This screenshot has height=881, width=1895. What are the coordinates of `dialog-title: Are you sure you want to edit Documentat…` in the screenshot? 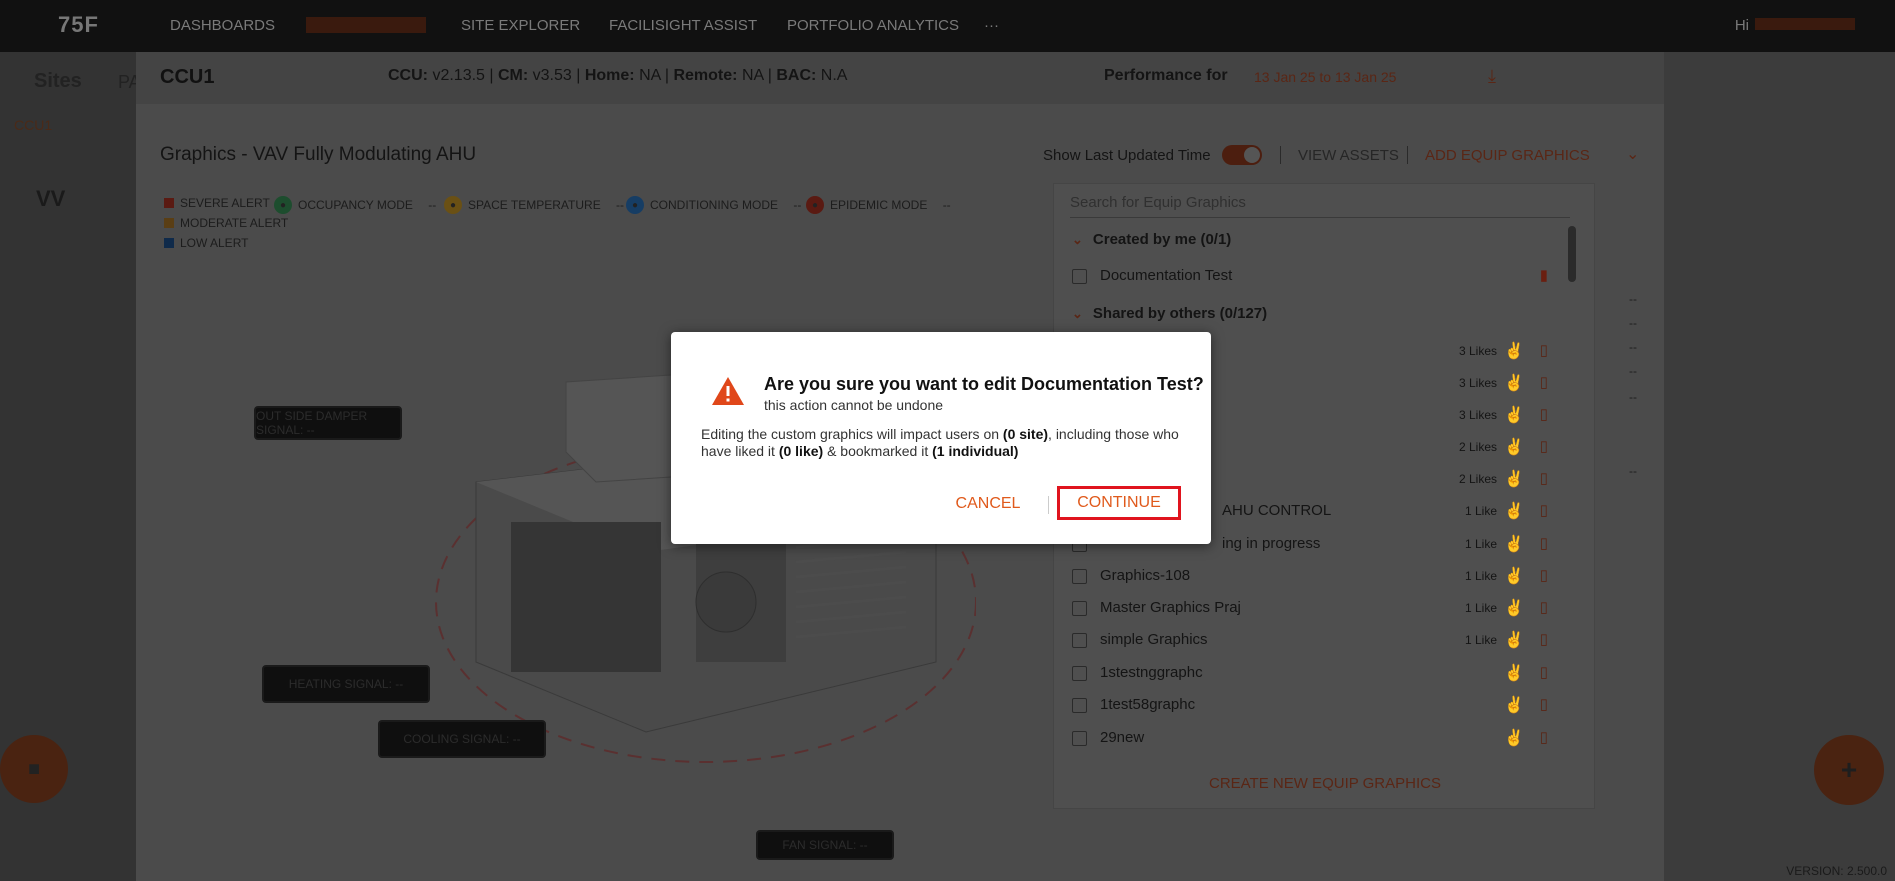 It's located at (984, 384).